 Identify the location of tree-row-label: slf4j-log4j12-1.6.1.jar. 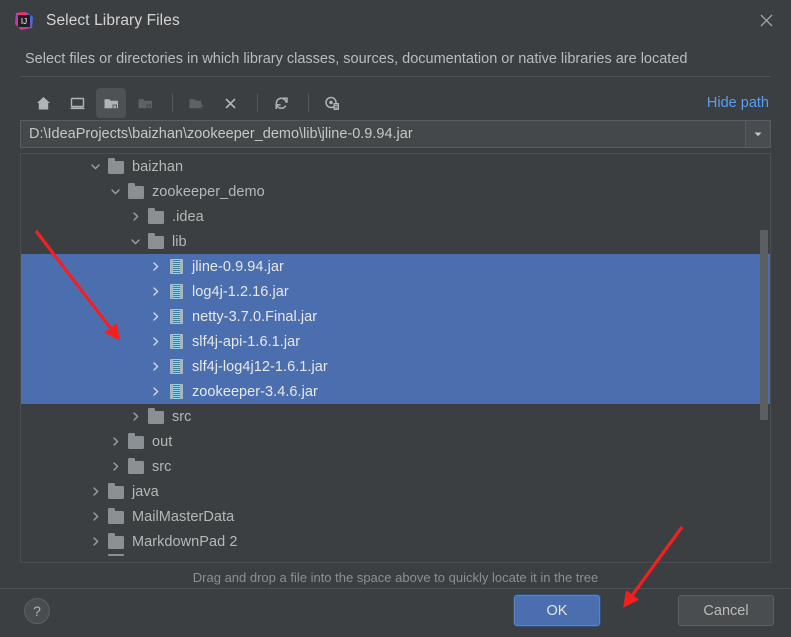
(260, 366).